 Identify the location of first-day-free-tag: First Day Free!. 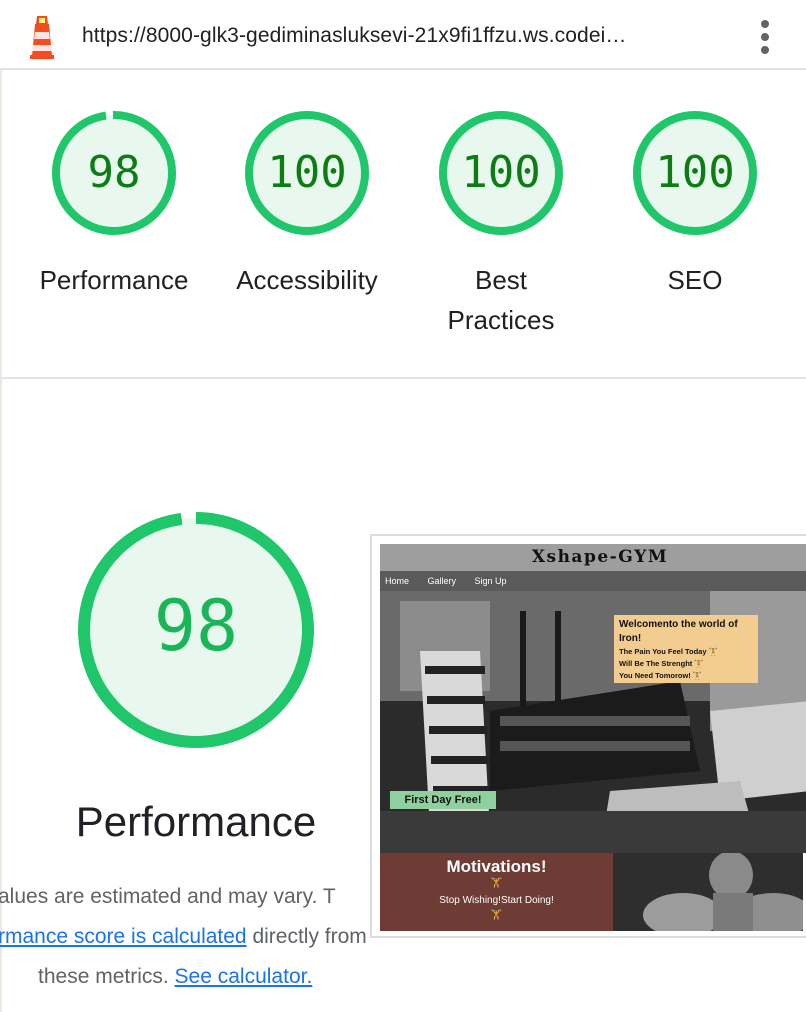
(443, 800).